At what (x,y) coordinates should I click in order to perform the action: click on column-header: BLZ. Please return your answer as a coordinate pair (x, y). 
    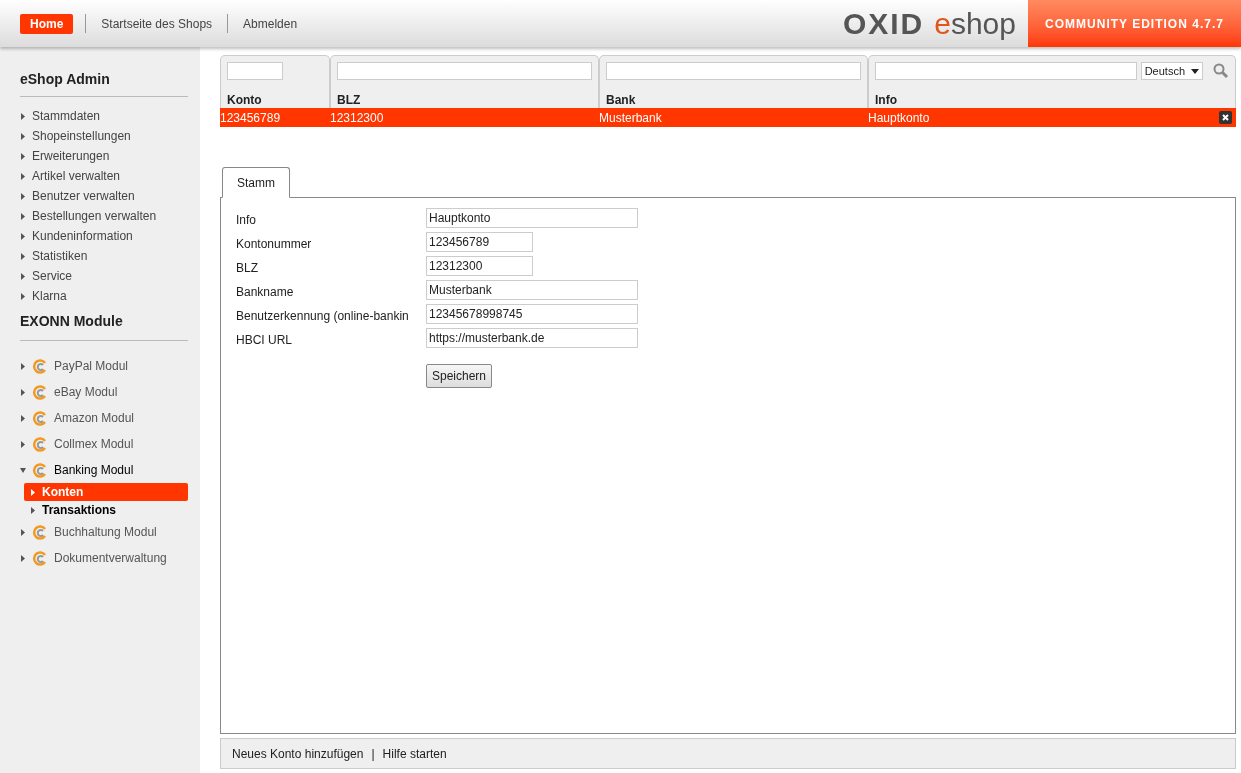
    Looking at the image, I should click on (464, 81).